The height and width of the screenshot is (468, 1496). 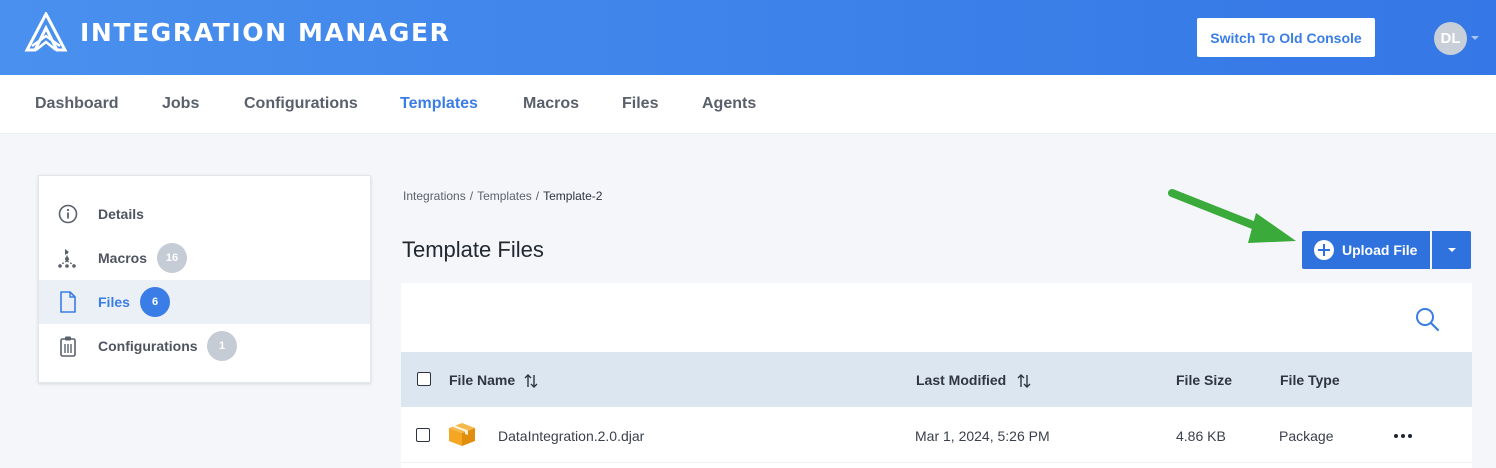 What do you see at coordinates (729, 104) in the screenshot?
I see `nav-item-agents: Agents` at bounding box center [729, 104].